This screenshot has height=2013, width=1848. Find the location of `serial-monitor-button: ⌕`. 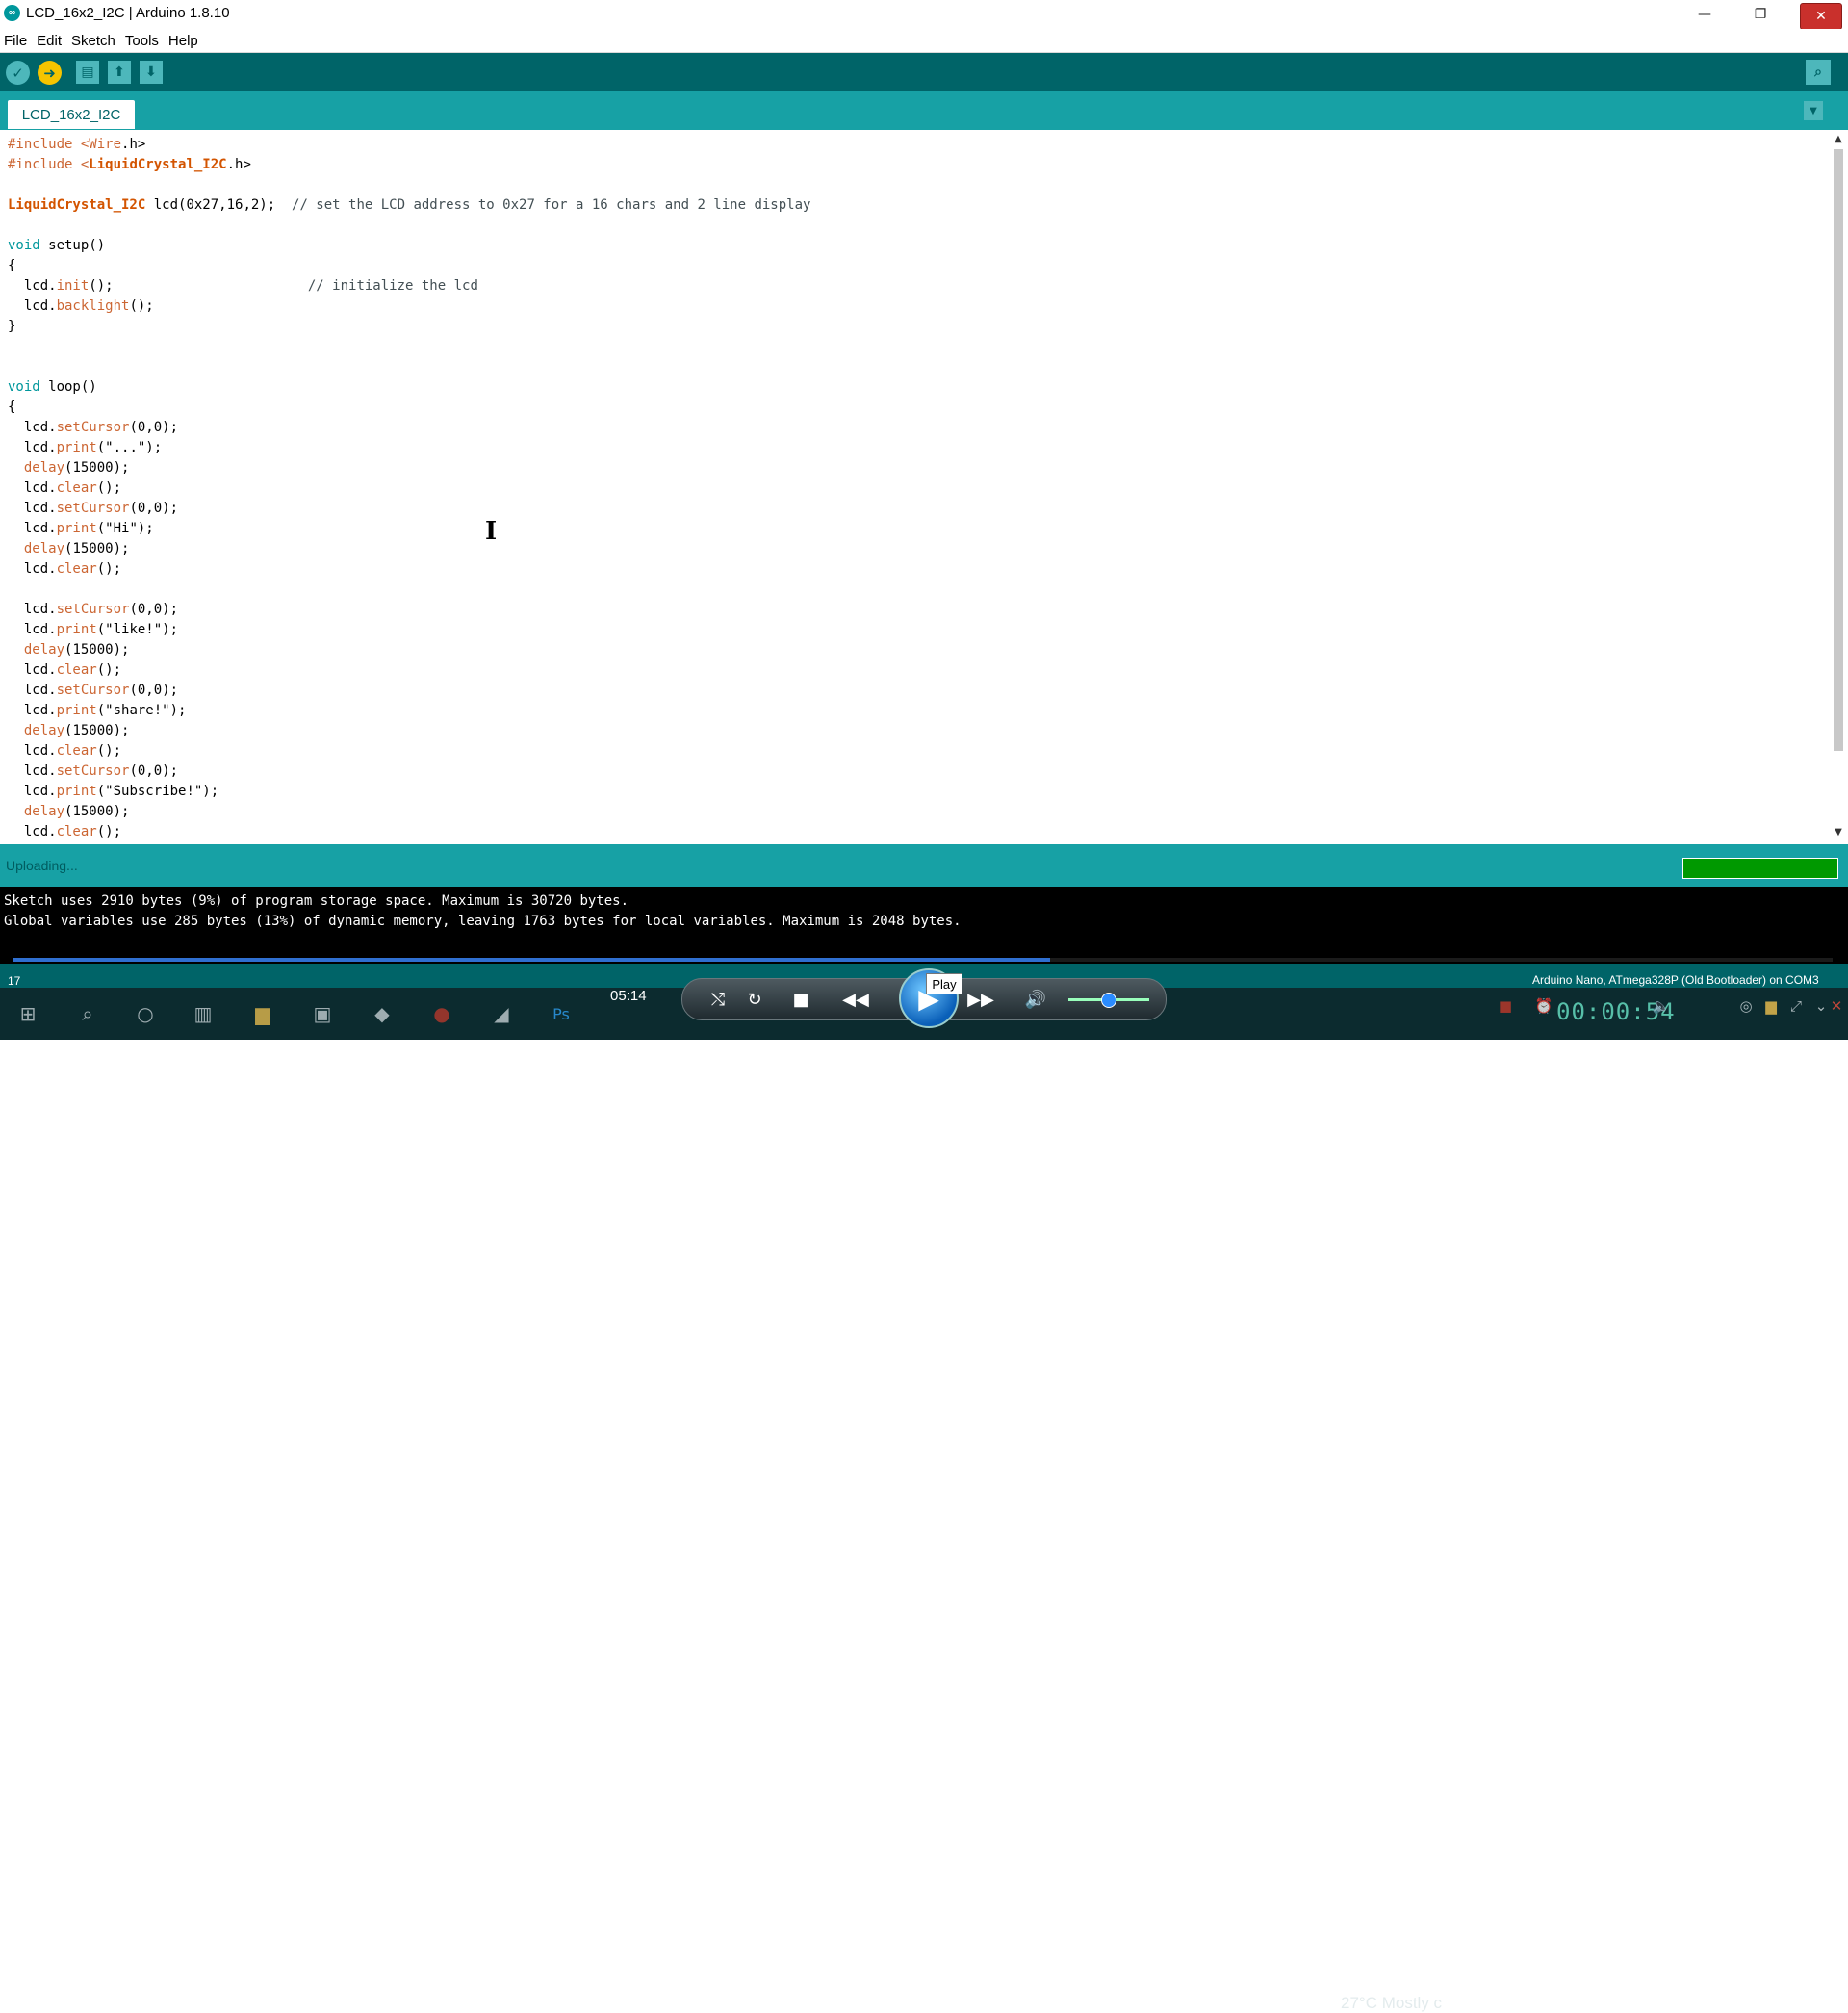

serial-monitor-button: ⌕ is located at coordinates (1818, 72).